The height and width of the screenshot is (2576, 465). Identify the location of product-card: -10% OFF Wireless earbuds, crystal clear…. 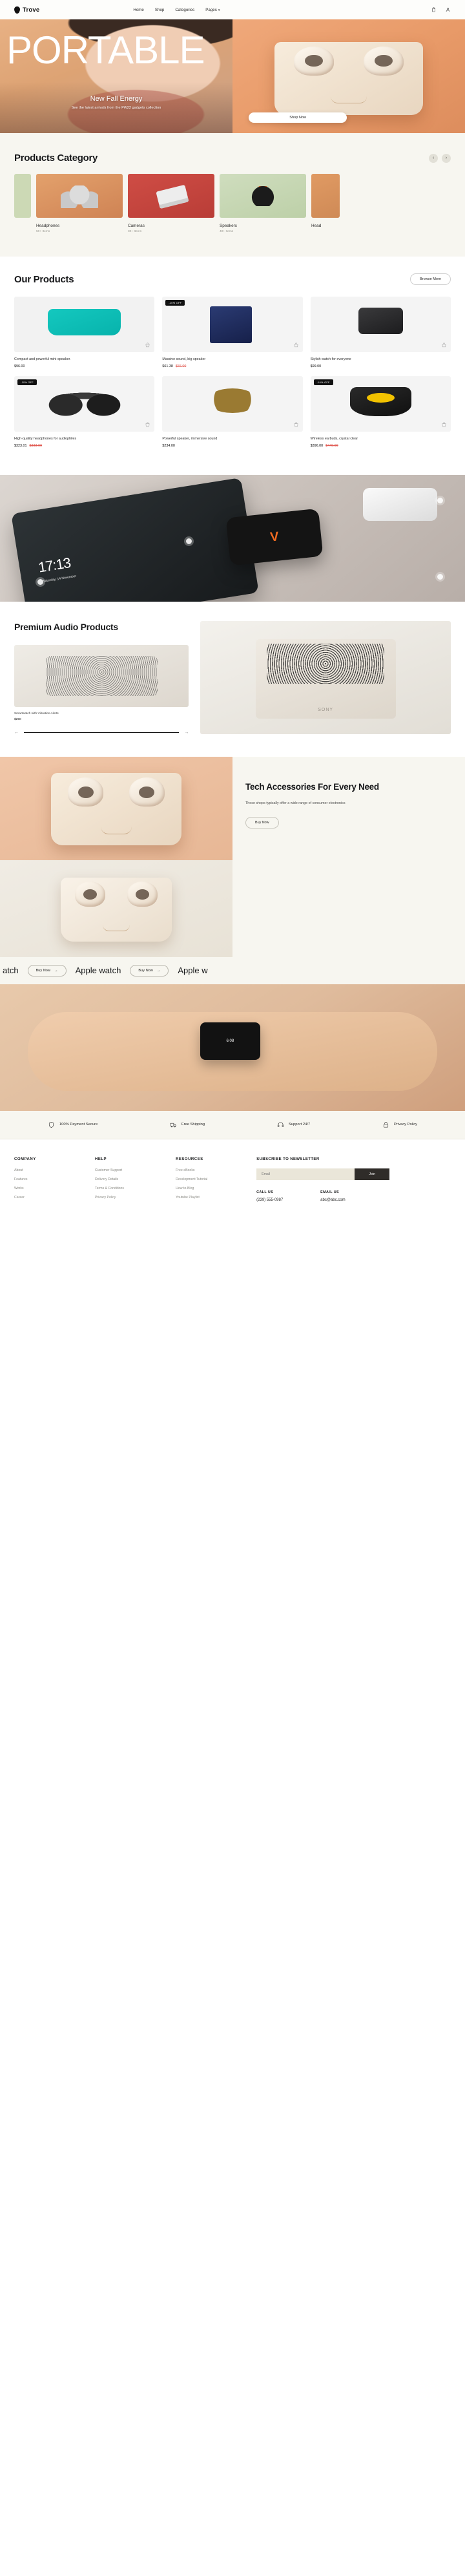
(380, 412).